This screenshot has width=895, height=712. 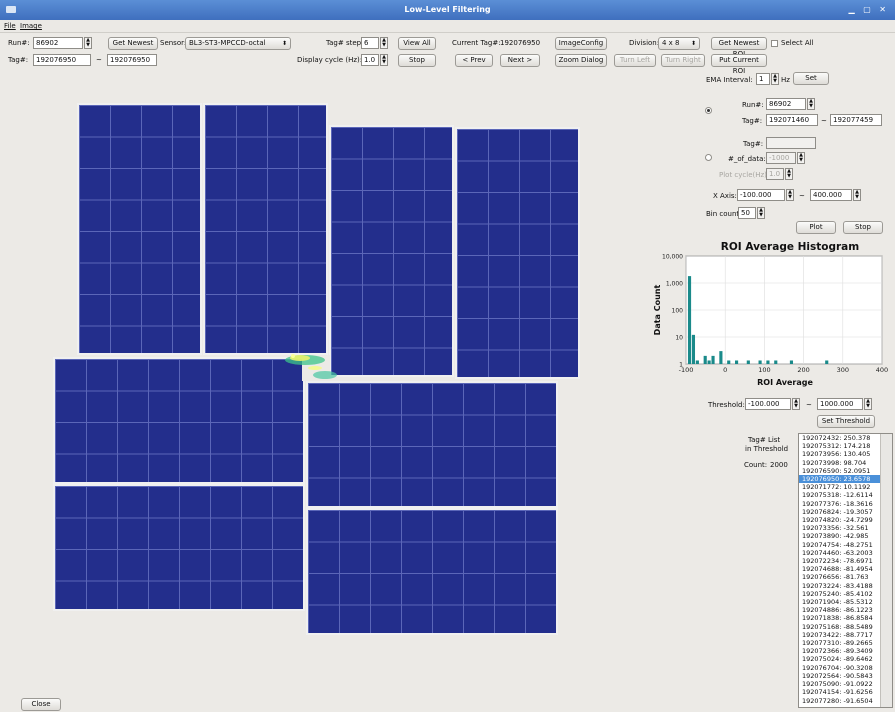 I want to click on tag-step-spinner: ▲ ▼, so click(x=384, y=43).